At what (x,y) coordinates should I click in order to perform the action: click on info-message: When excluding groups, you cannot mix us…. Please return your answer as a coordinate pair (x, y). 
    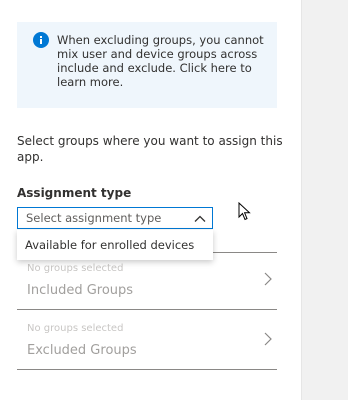
    Looking at the image, I should click on (160, 61).